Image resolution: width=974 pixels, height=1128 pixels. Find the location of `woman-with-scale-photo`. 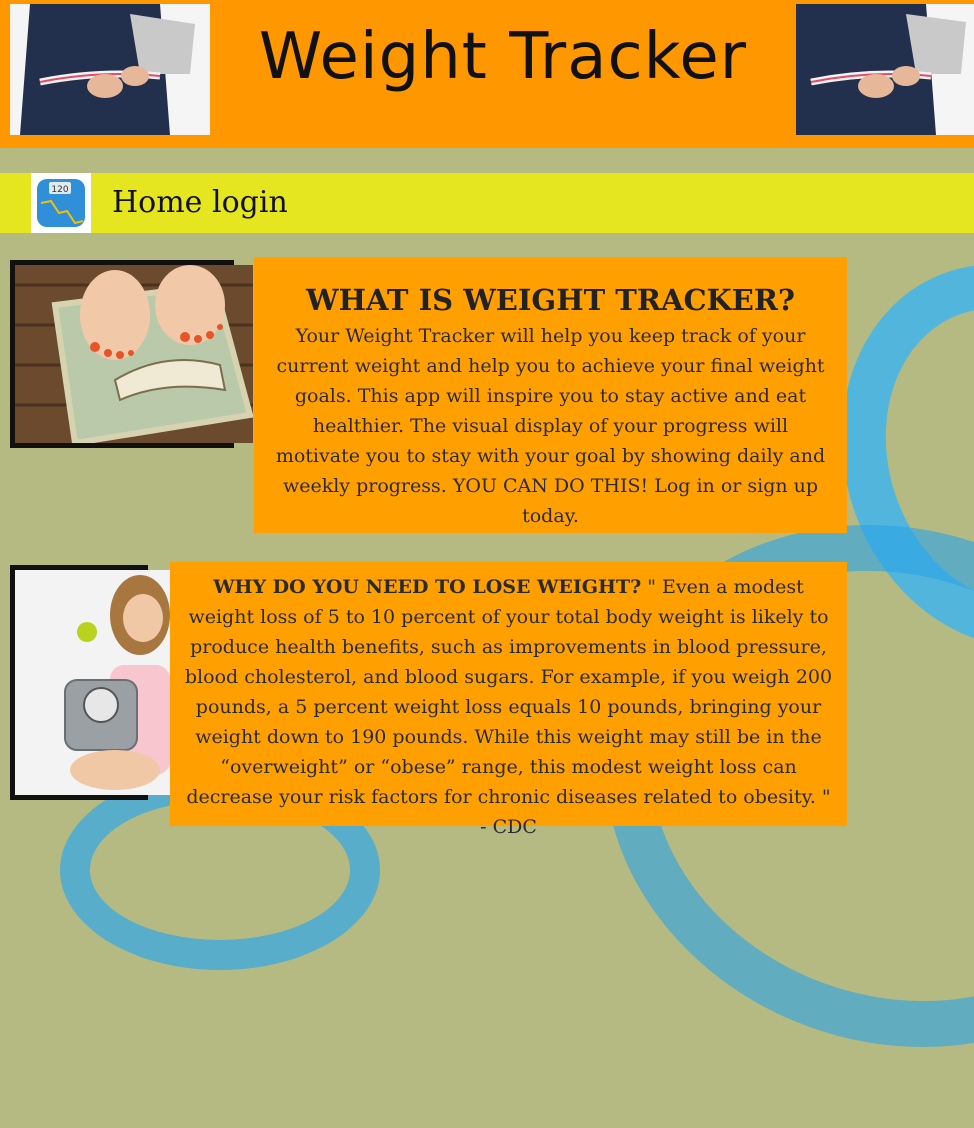

woman-with-scale-photo is located at coordinates (92, 682).